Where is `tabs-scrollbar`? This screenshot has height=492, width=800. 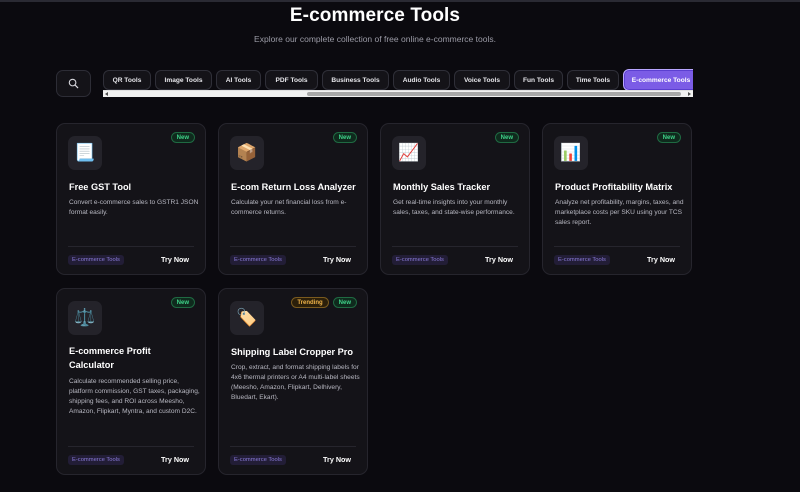 tabs-scrollbar is located at coordinates (398, 93).